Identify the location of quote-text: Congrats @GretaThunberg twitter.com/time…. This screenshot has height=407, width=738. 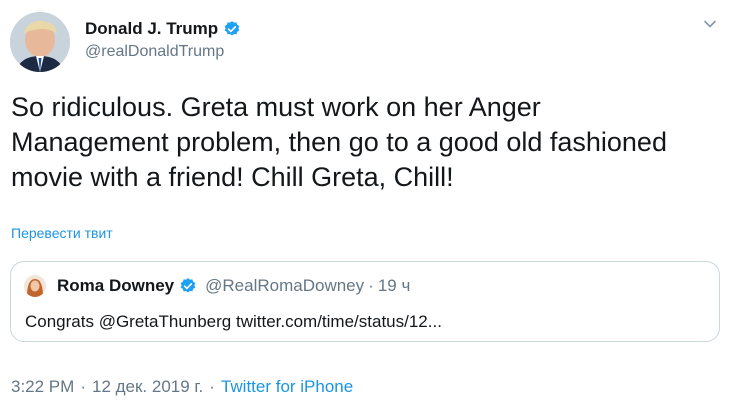
(233, 321).